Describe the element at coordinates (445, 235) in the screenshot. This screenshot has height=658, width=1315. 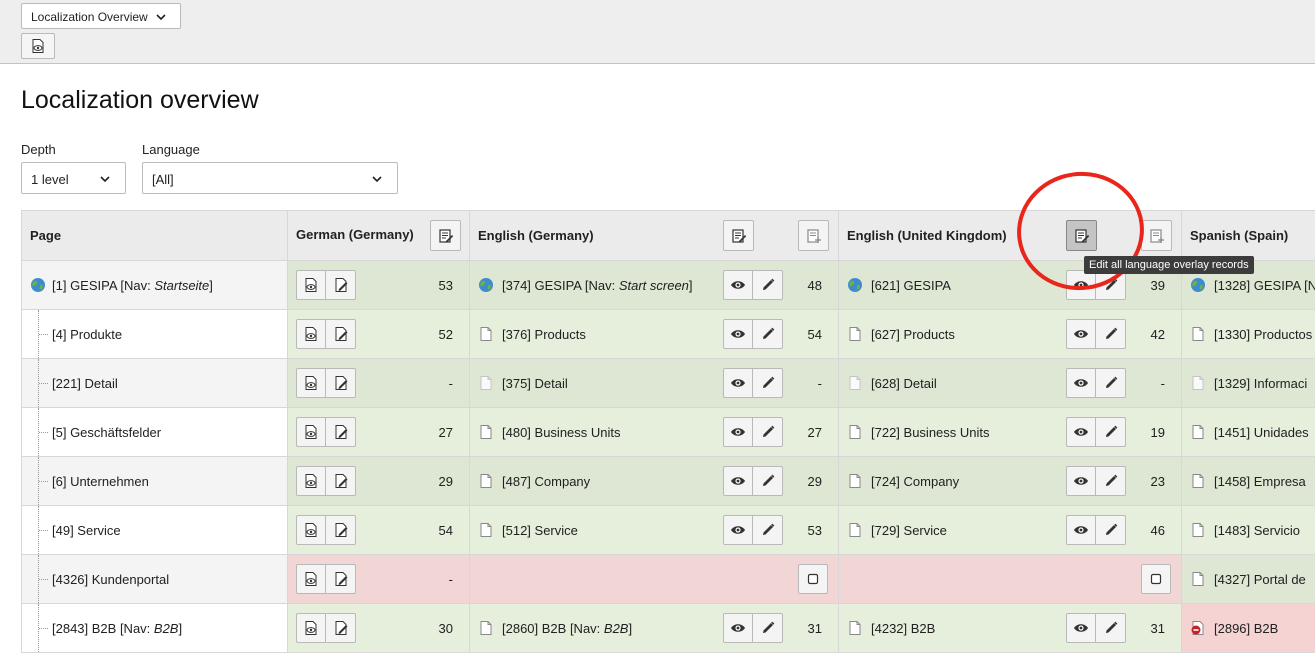
I see `edit-all-records-button` at that location.